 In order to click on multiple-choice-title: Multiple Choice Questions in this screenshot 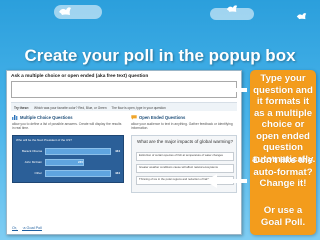, I will do `click(68, 117)`.